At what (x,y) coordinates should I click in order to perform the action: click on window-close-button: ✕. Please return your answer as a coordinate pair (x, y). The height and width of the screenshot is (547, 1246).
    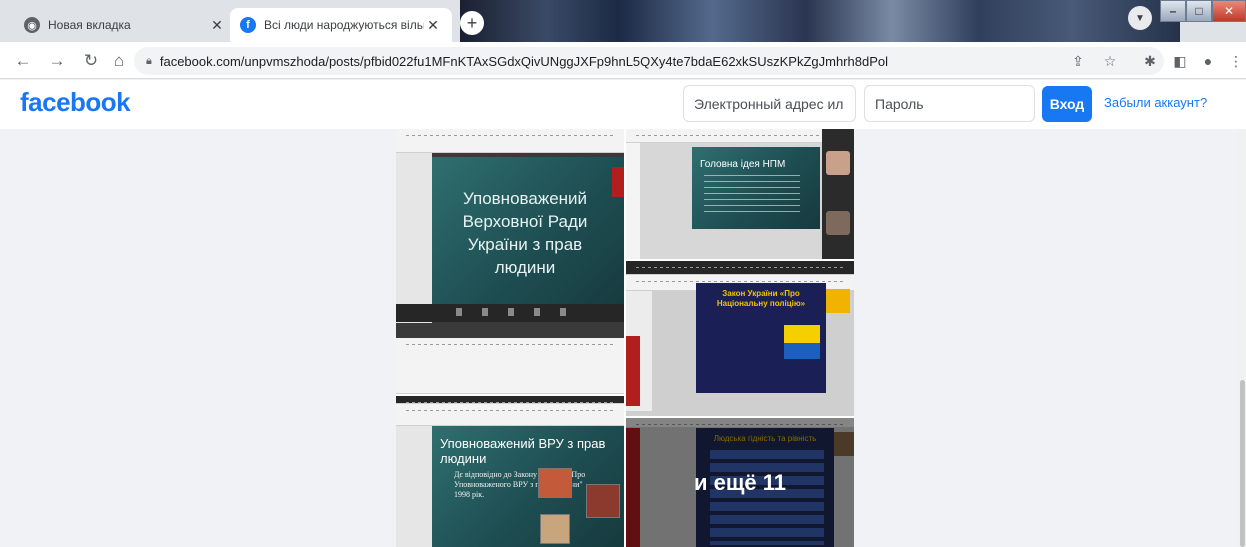
    Looking at the image, I should click on (1229, 11).